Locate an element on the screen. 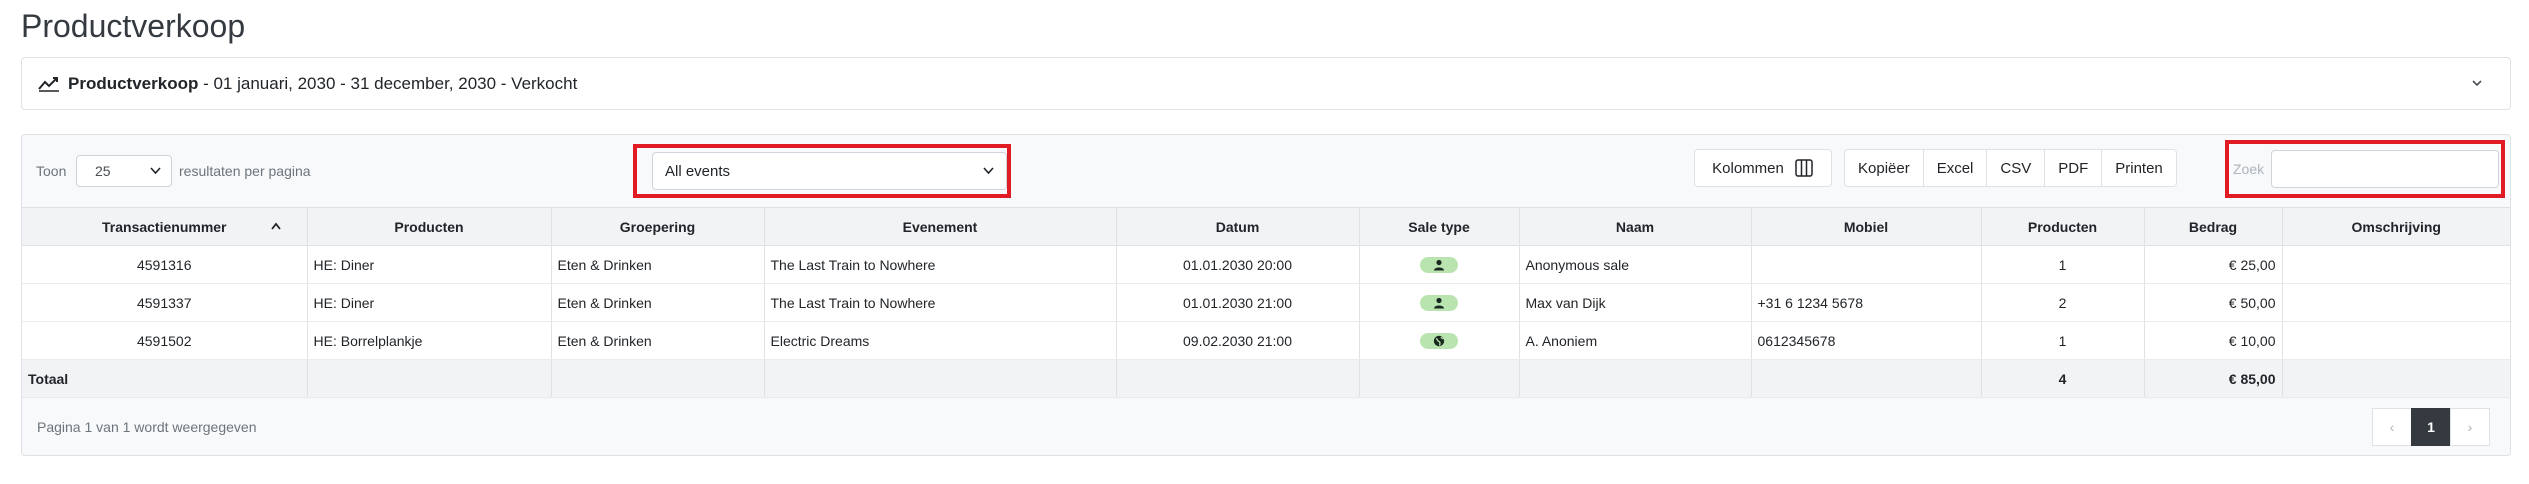  cell-mobile is located at coordinates (1866, 264).